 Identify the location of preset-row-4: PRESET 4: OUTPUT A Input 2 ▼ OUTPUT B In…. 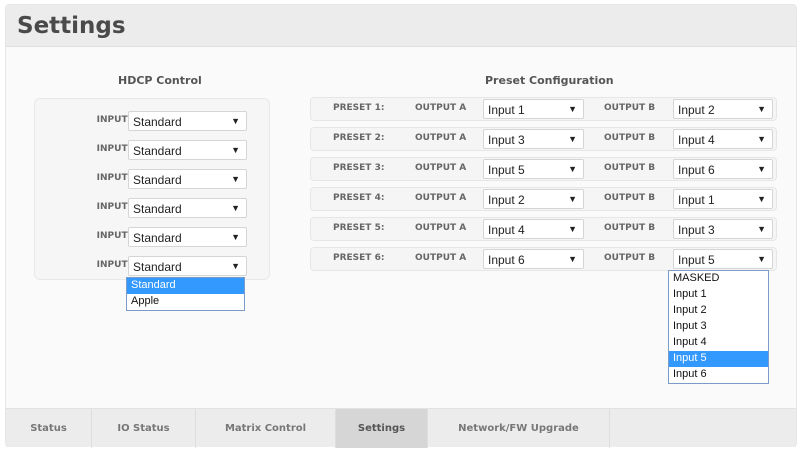
(543, 199).